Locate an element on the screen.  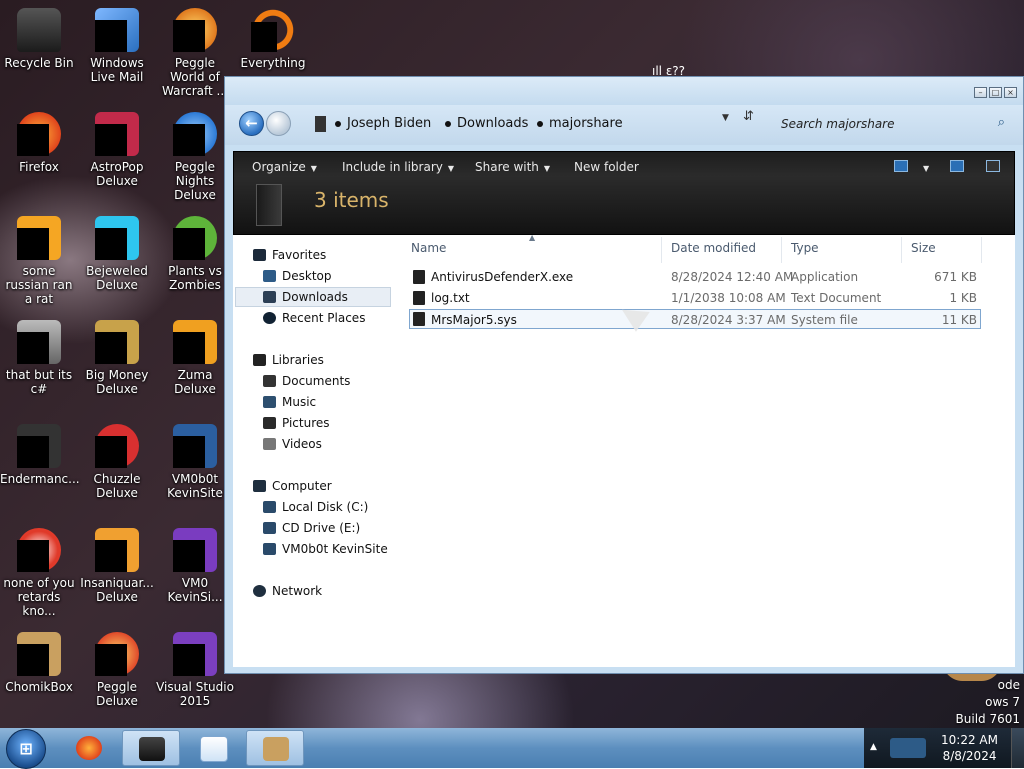
nav-pictures: Pictures is located at coordinates (296, 423).